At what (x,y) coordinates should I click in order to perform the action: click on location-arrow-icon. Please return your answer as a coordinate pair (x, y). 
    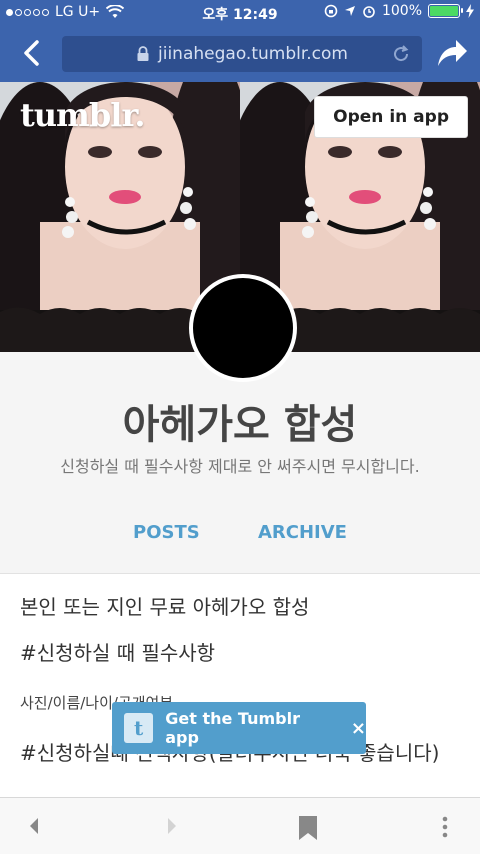
    Looking at the image, I should click on (349, 11).